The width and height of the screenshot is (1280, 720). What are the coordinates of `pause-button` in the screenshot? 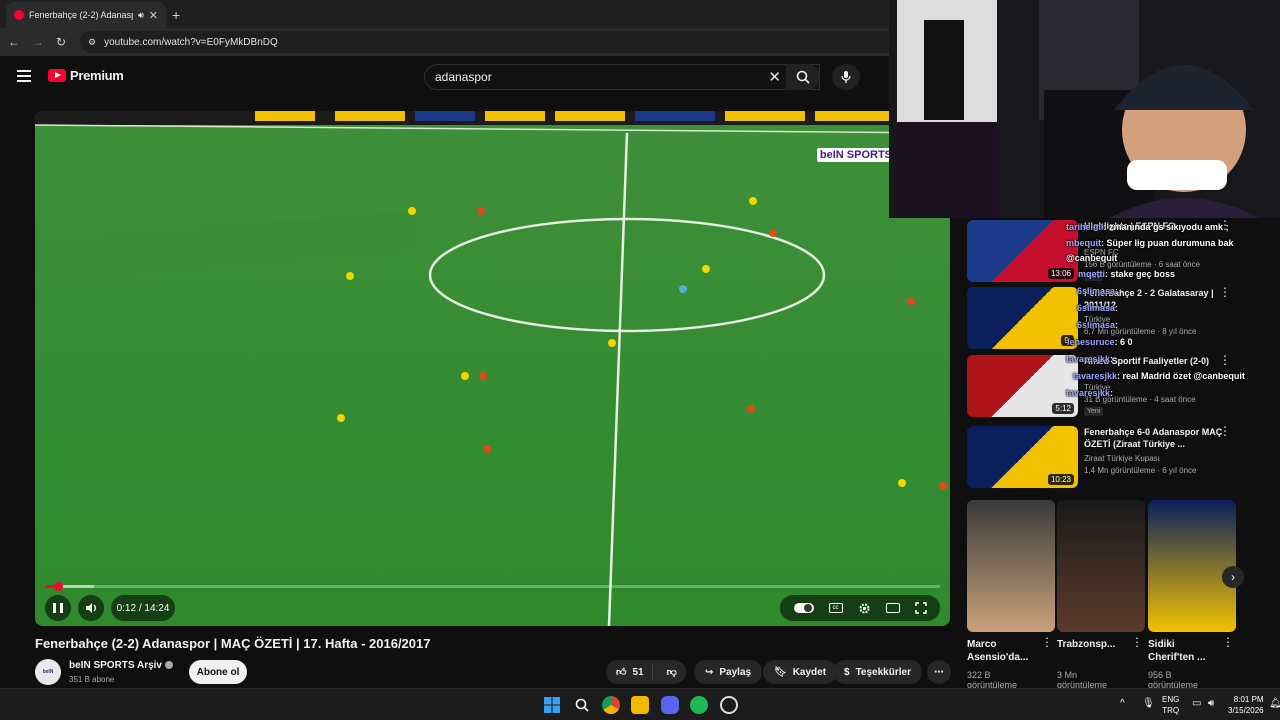 It's located at (58, 608).